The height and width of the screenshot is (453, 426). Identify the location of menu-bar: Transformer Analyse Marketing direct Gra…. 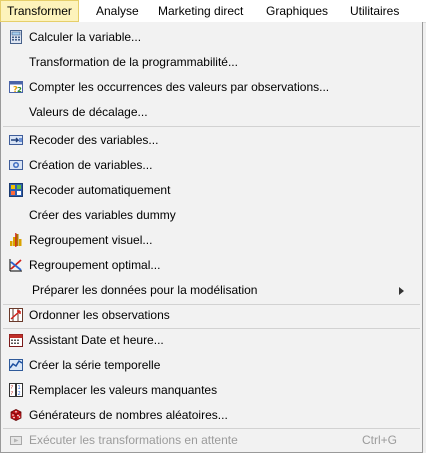
(213, 11).